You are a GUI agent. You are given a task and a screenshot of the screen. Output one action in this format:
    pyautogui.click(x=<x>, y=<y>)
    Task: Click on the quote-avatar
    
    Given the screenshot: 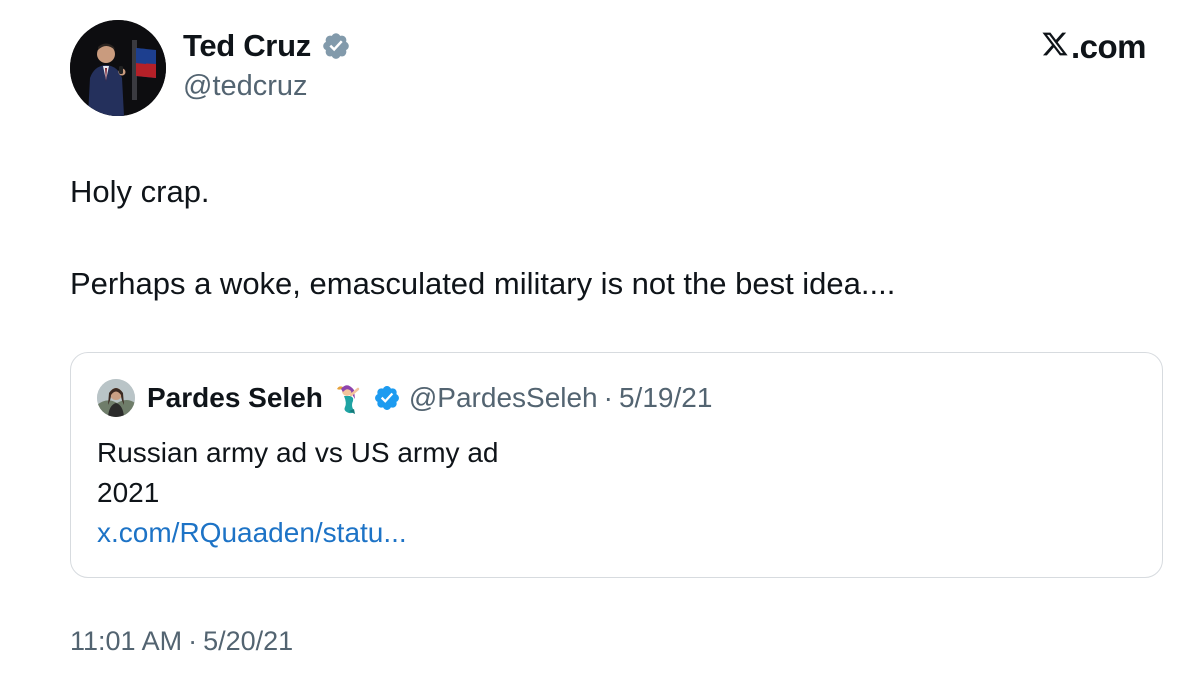 What is the action you would take?
    pyautogui.click(x=116, y=398)
    